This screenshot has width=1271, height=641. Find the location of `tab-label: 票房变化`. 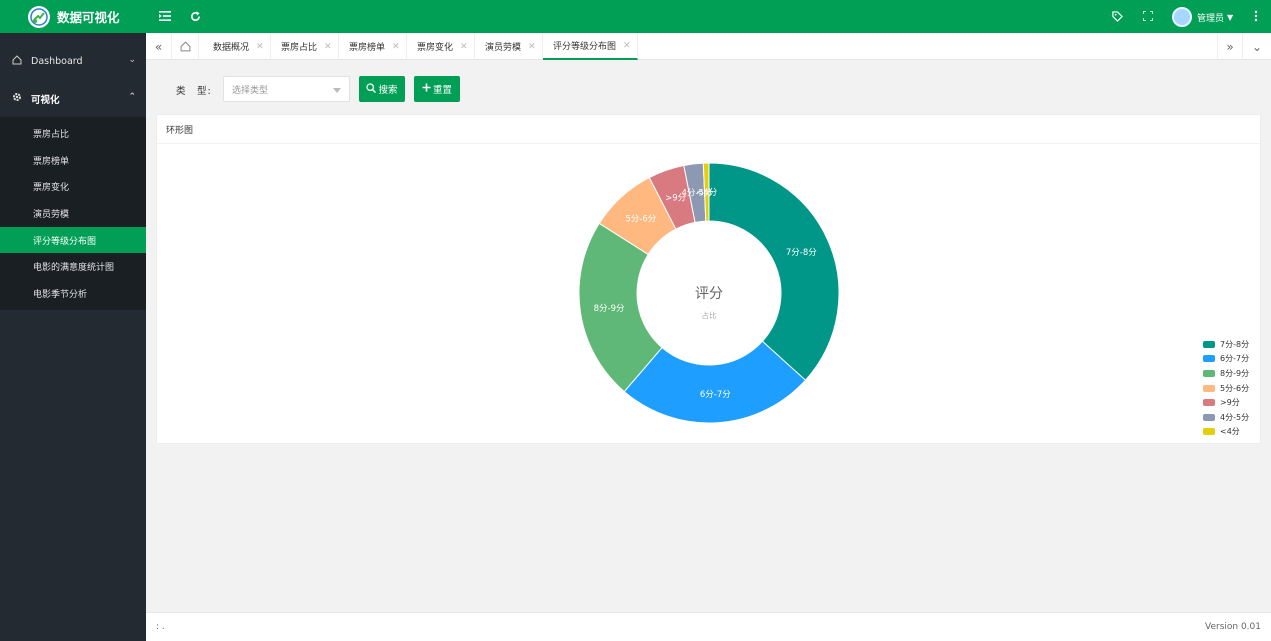

tab-label: 票房变化 is located at coordinates (435, 48).